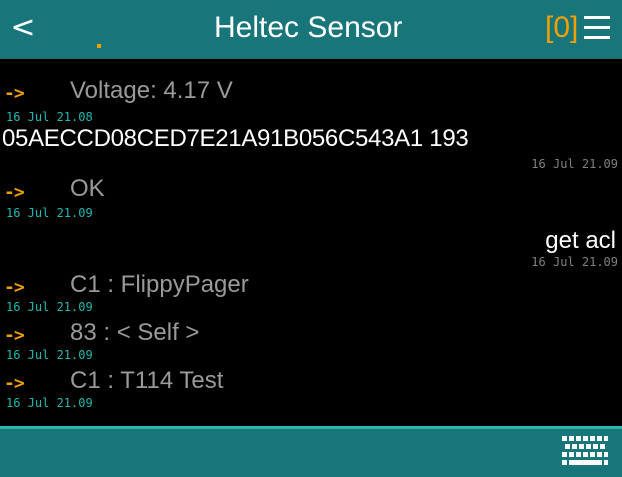  What do you see at coordinates (135, 332) in the screenshot?
I see `message-text: 83 : < Self >` at bounding box center [135, 332].